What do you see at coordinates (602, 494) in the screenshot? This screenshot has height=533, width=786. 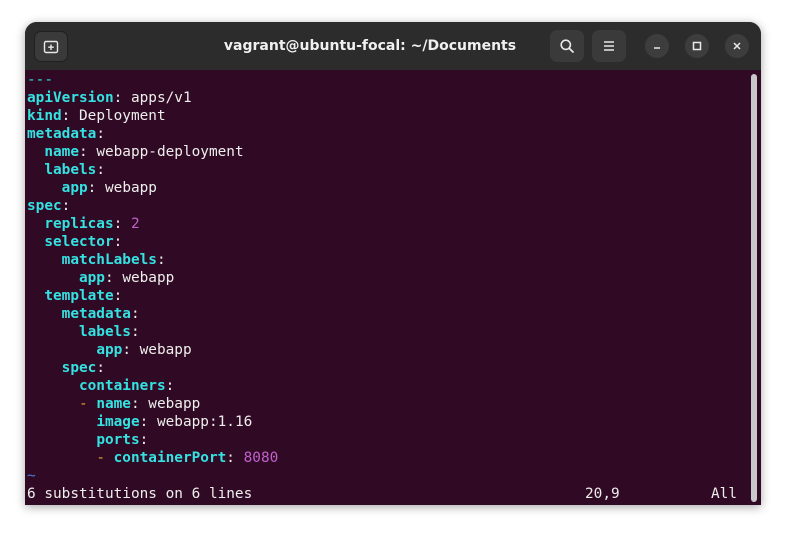 I see `cursor-position: 20,9` at bounding box center [602, 494].